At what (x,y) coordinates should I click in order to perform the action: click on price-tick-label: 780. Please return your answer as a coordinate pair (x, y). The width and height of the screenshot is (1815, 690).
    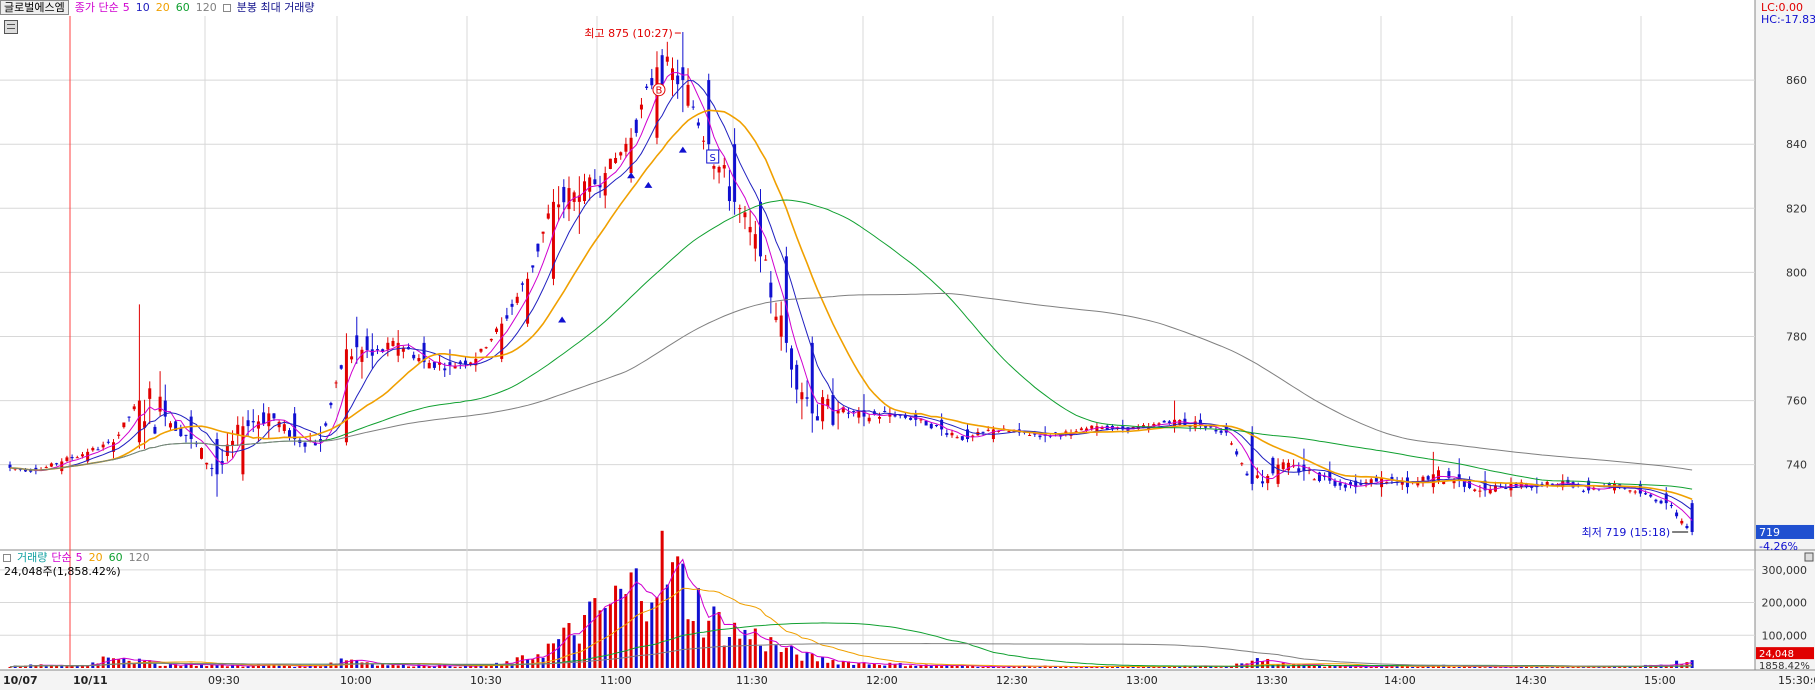
    Looking at the image, I should click on (1796, 336).